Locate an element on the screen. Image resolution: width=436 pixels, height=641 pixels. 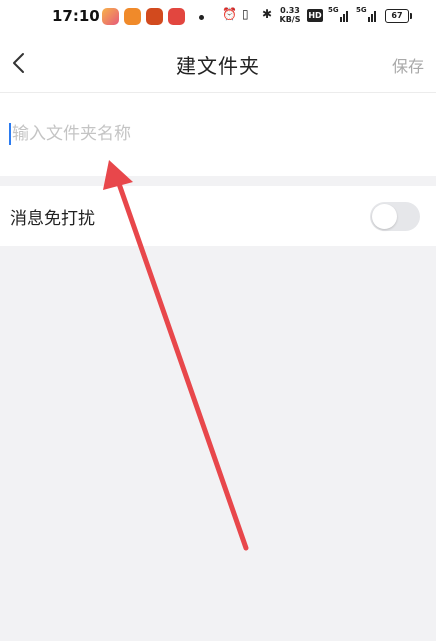
network-speed: 0.33 KB/S is located at coordinates (290, 15).